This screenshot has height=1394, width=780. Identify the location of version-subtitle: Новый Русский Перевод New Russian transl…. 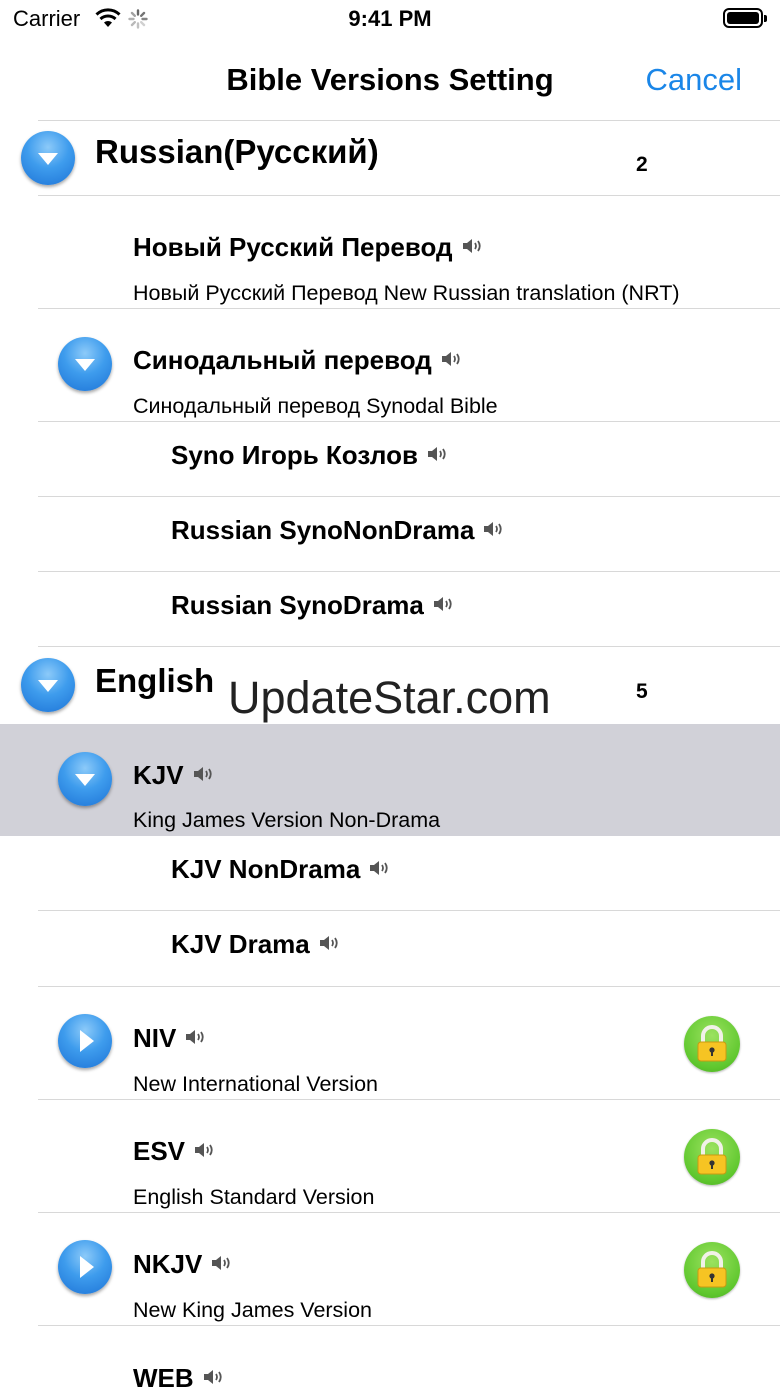
(406, 293).